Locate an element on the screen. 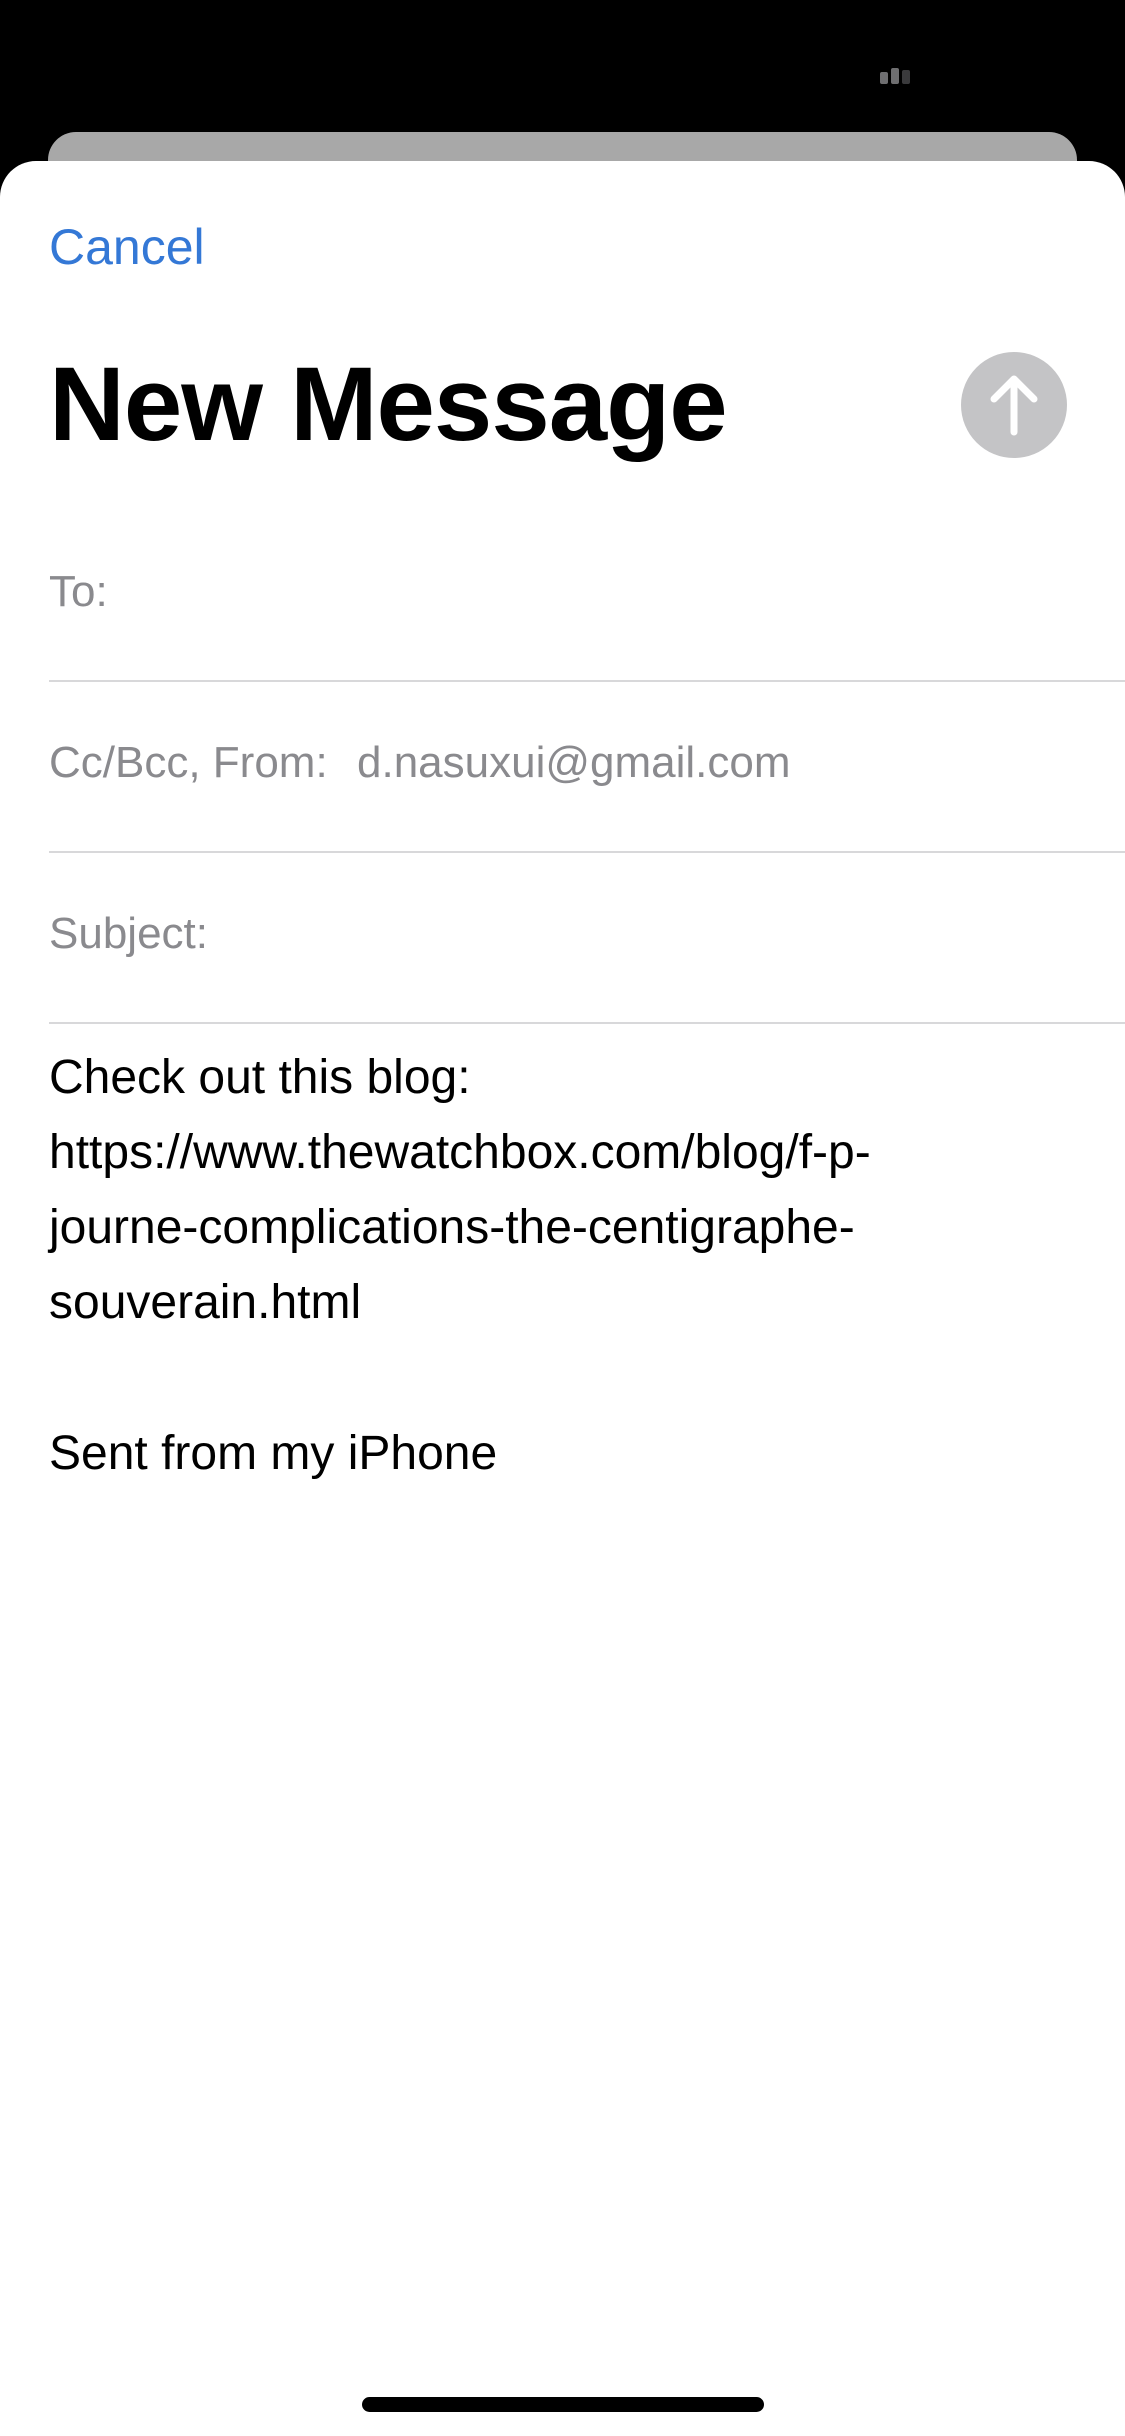 Image resolution: width=1125 pixels, height=2436 pixels. send-button is located at coordinates (1014, 405).